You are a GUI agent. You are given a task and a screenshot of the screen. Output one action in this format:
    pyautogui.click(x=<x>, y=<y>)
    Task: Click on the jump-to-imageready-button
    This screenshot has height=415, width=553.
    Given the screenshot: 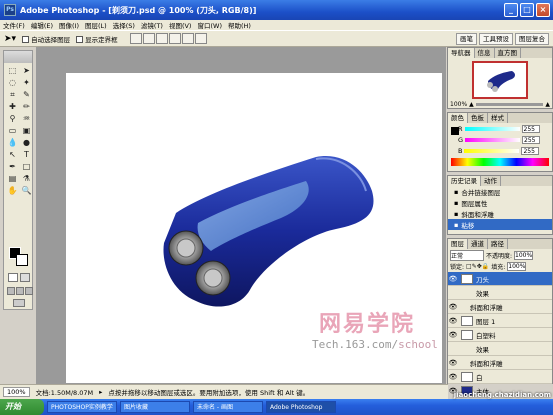 What is the action you would take?
    pyautogui.click(x=19, y=303)
    